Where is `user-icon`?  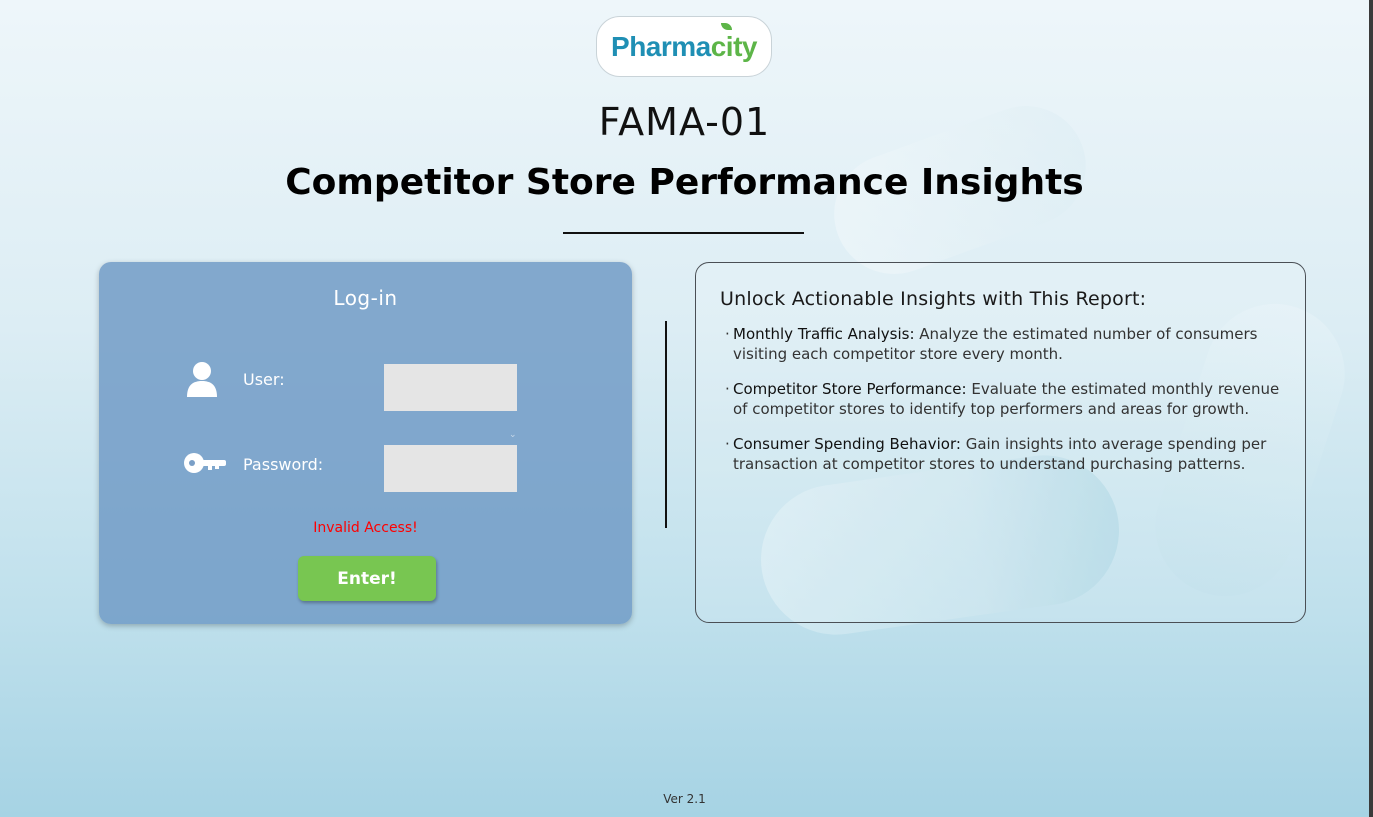
user-icon is located at coordinates (202, 379).